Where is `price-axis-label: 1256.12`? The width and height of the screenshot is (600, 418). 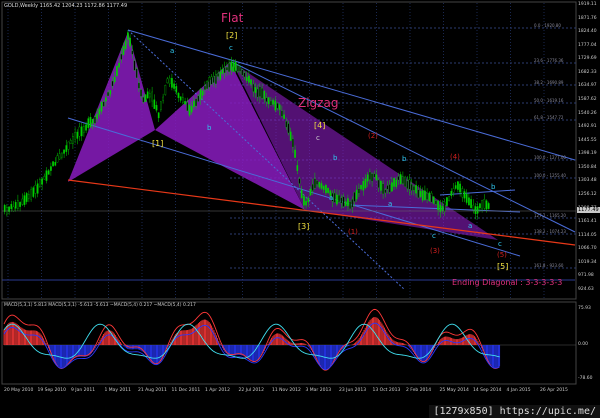
price-axis-label: 1256.12 is located at coordinates (587, 194).